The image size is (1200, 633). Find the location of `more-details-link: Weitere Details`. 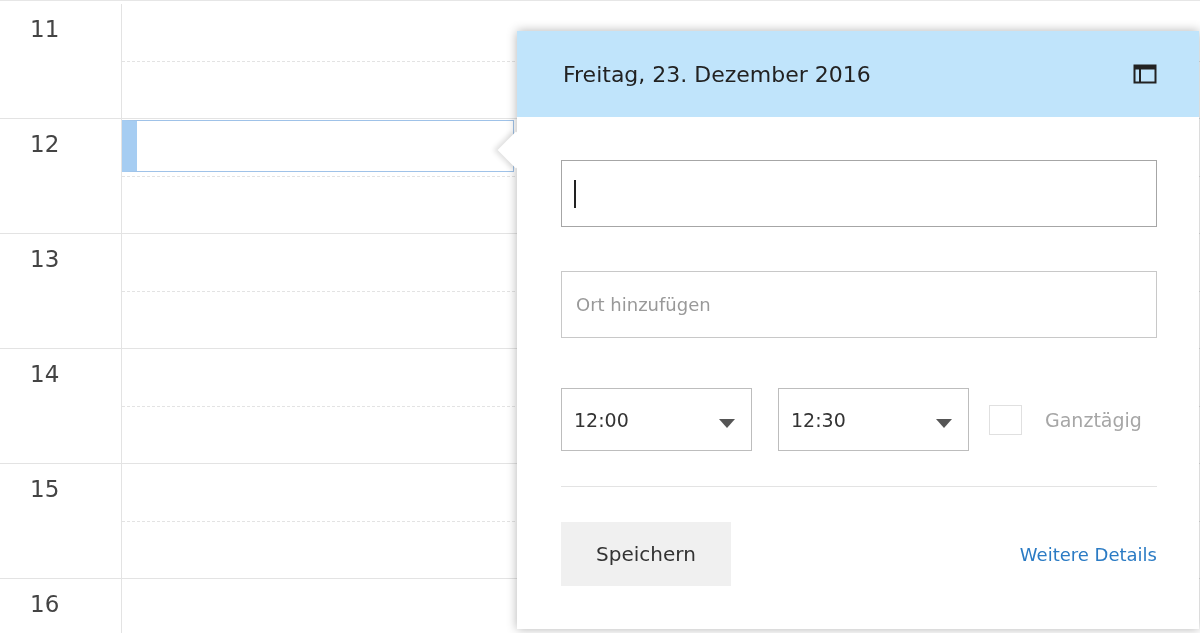

more-details-link: Weitere Details is located at coordinates (1088, 554).